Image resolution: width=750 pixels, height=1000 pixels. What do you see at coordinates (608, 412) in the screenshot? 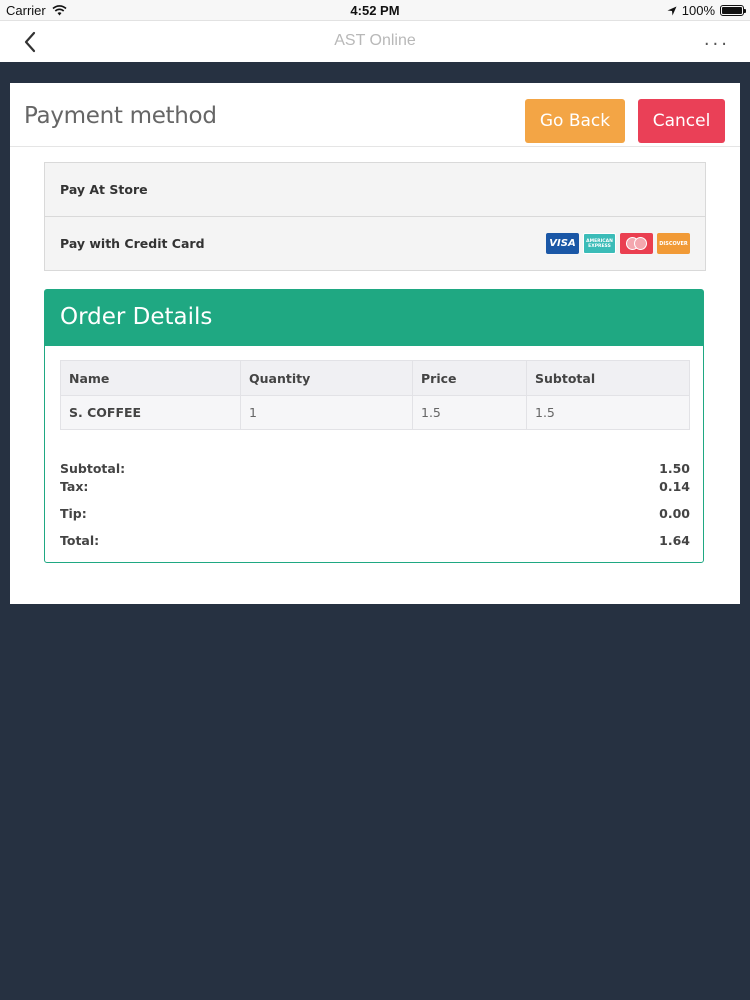
I see `item-subtotal: 1.5` at bounding box center [608, 412].